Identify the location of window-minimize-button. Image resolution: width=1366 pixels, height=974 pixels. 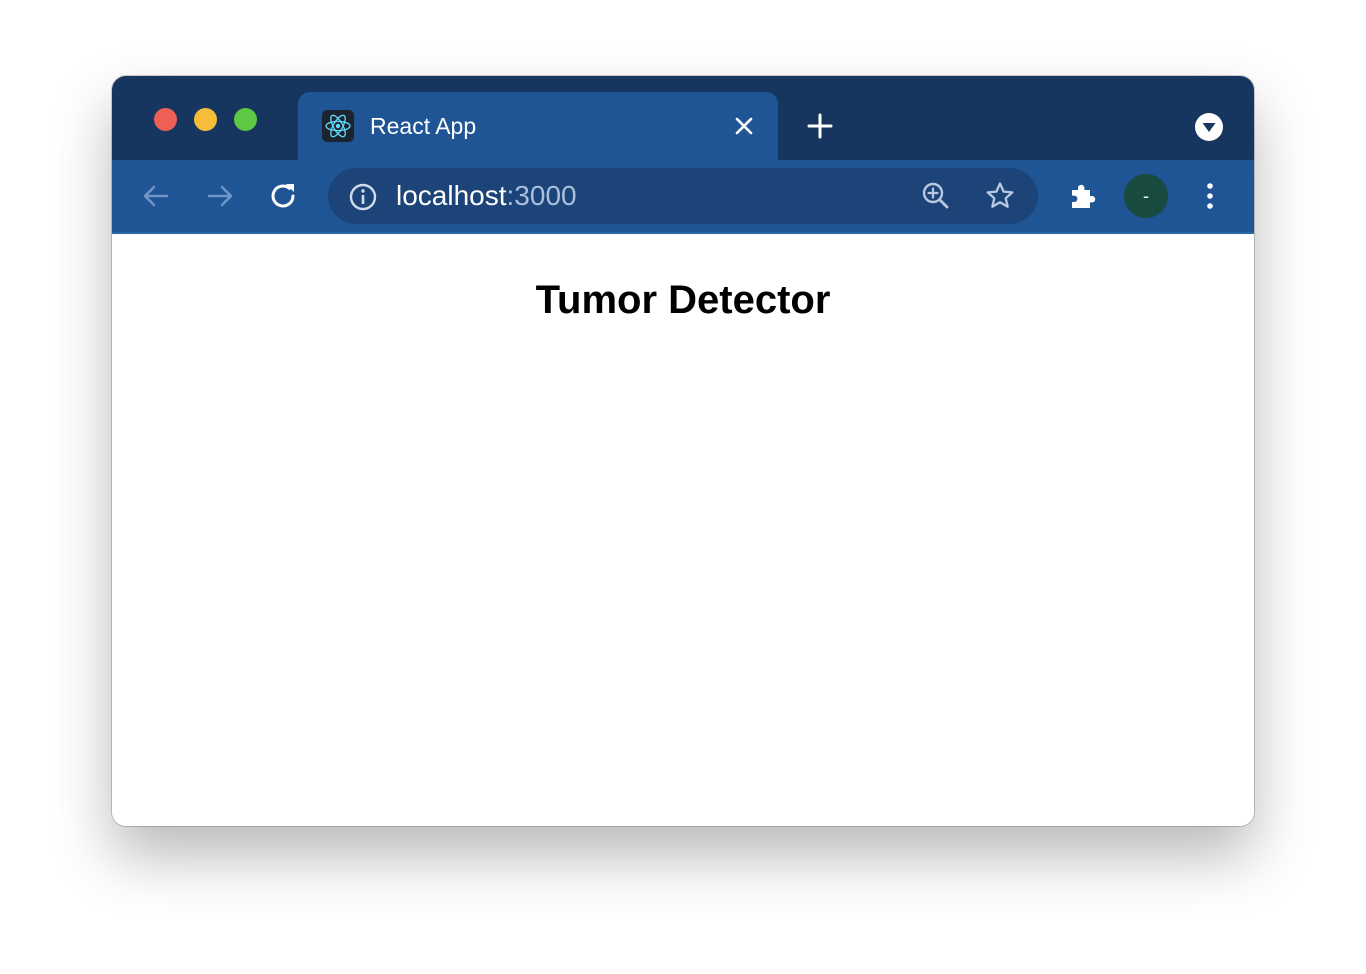
(205, 119).